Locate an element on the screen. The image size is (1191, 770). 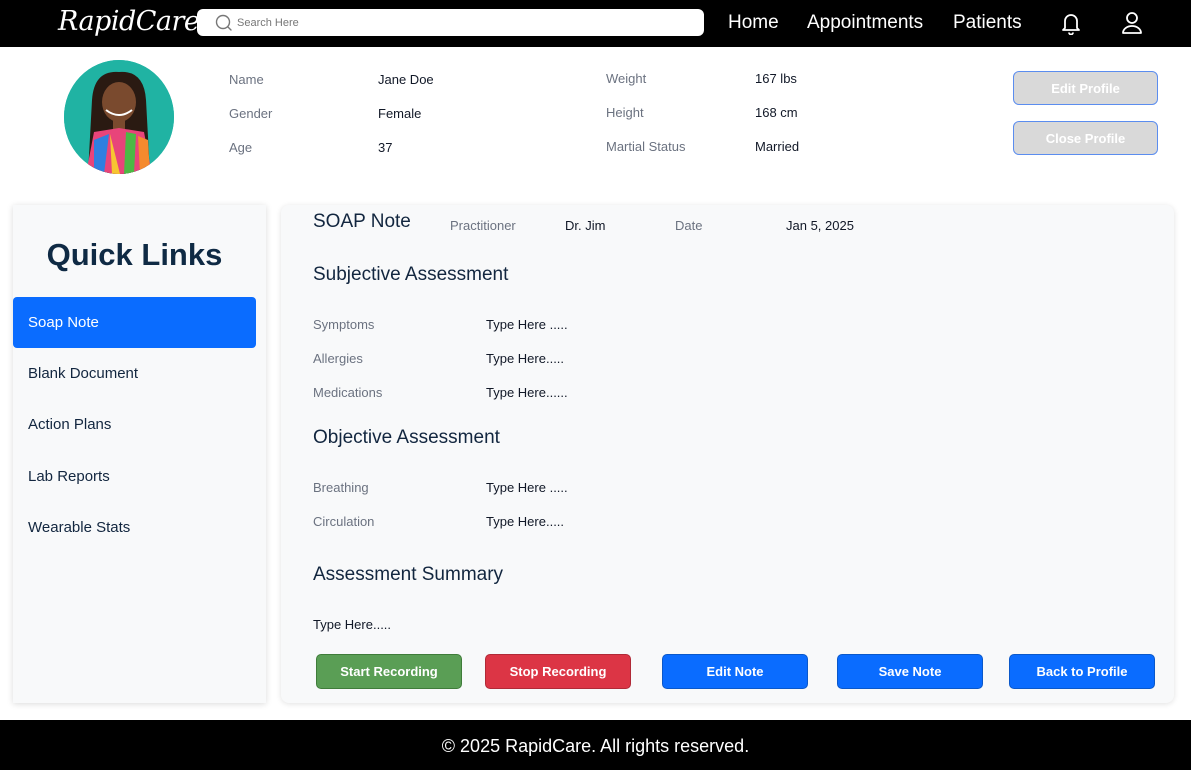
symptoms-label: Symptoms is located at coordinates (344, 324).